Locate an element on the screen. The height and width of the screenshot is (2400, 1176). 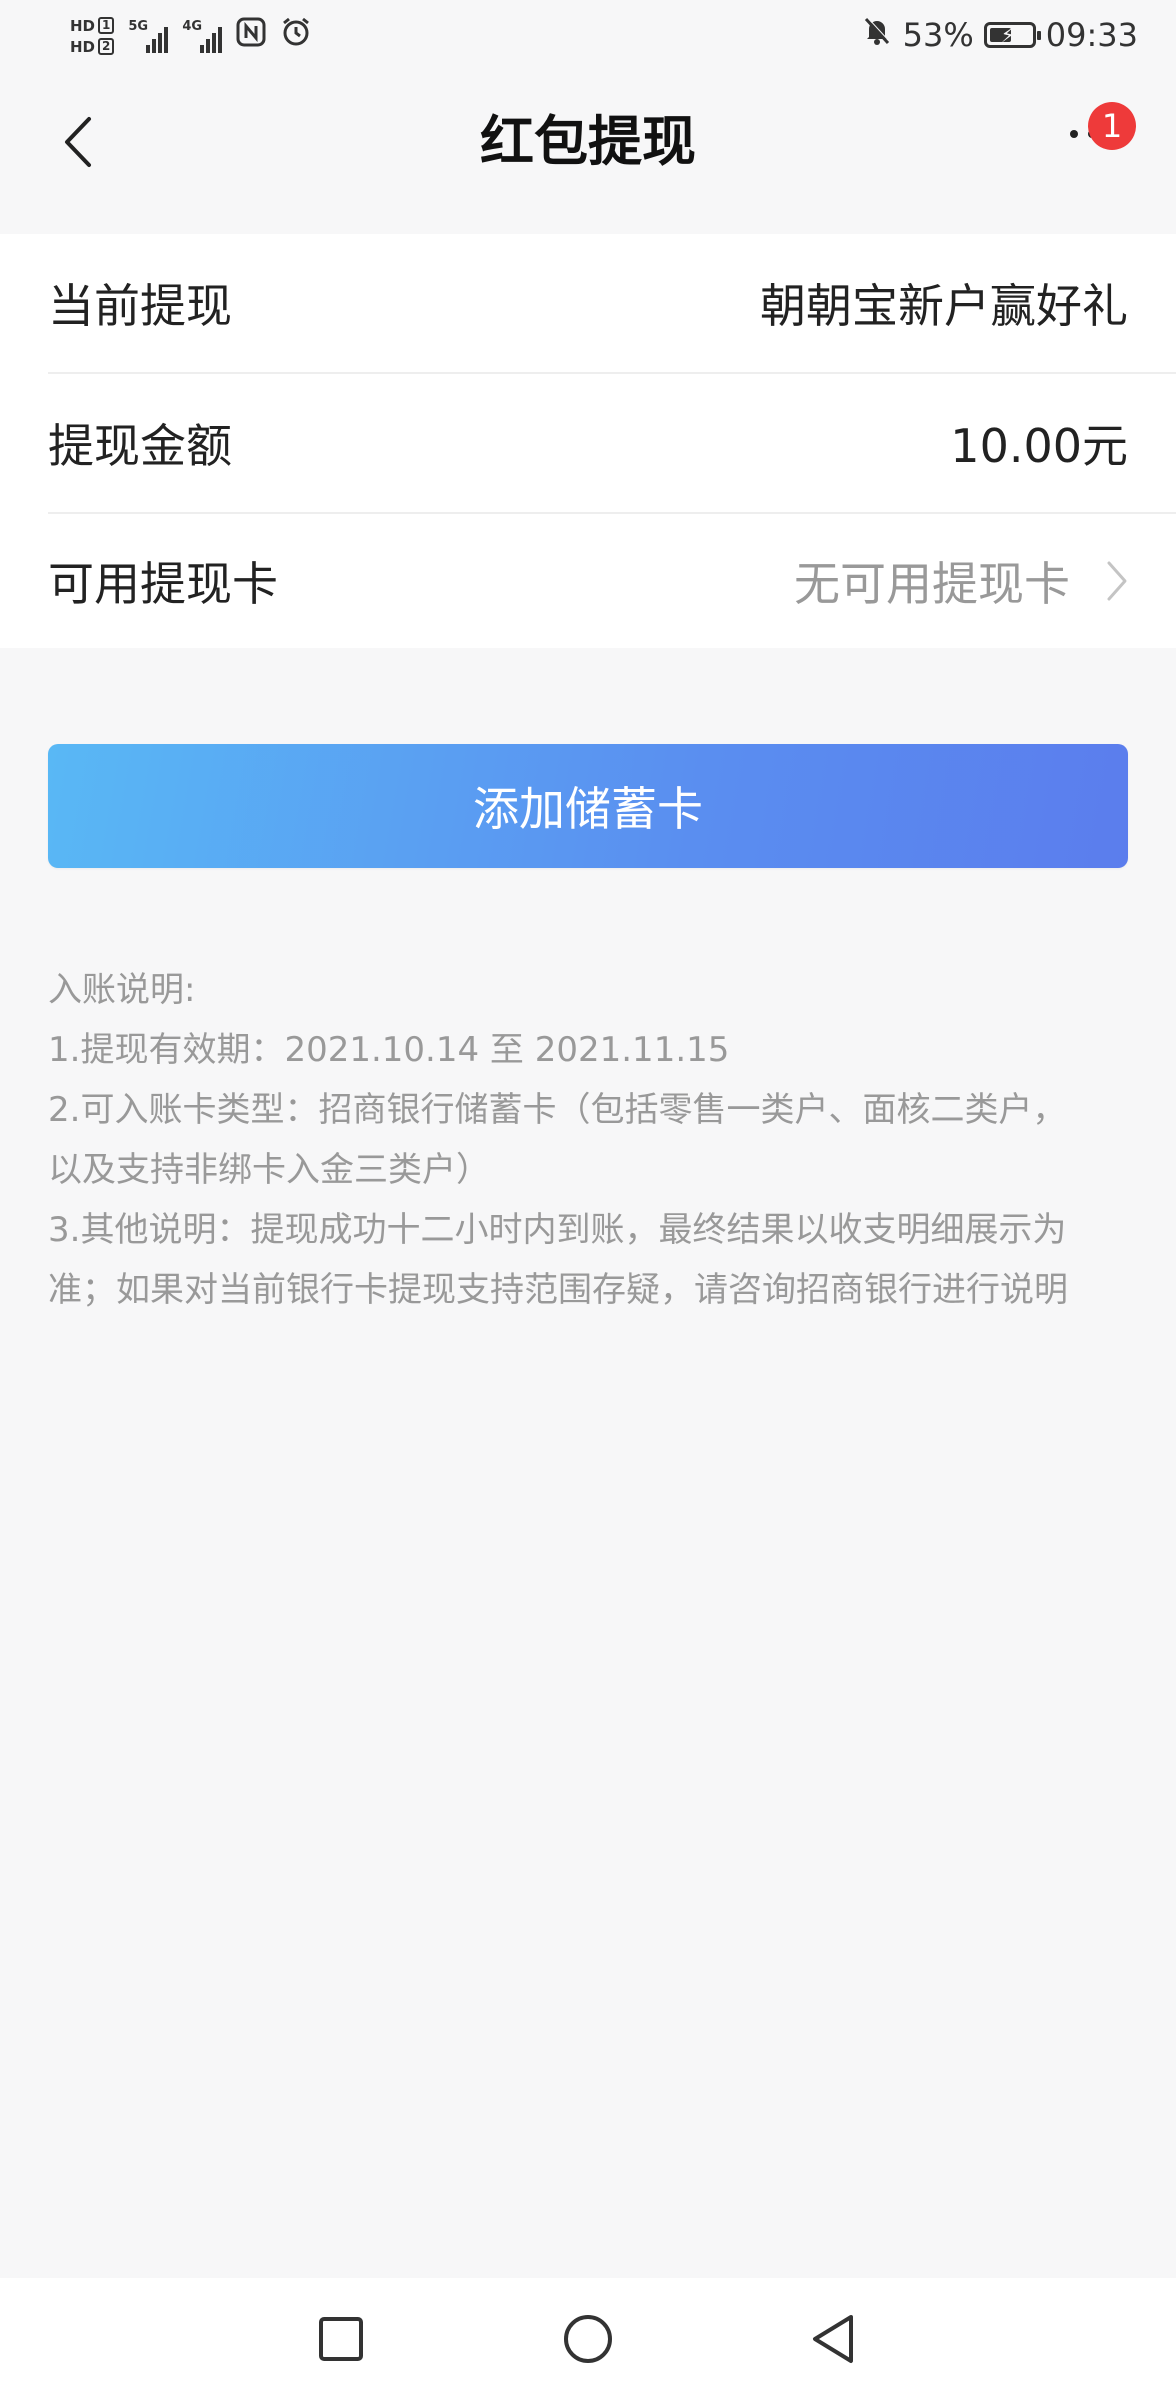
sim2-signal-icon: 4G is located at coordinates (202, 36).